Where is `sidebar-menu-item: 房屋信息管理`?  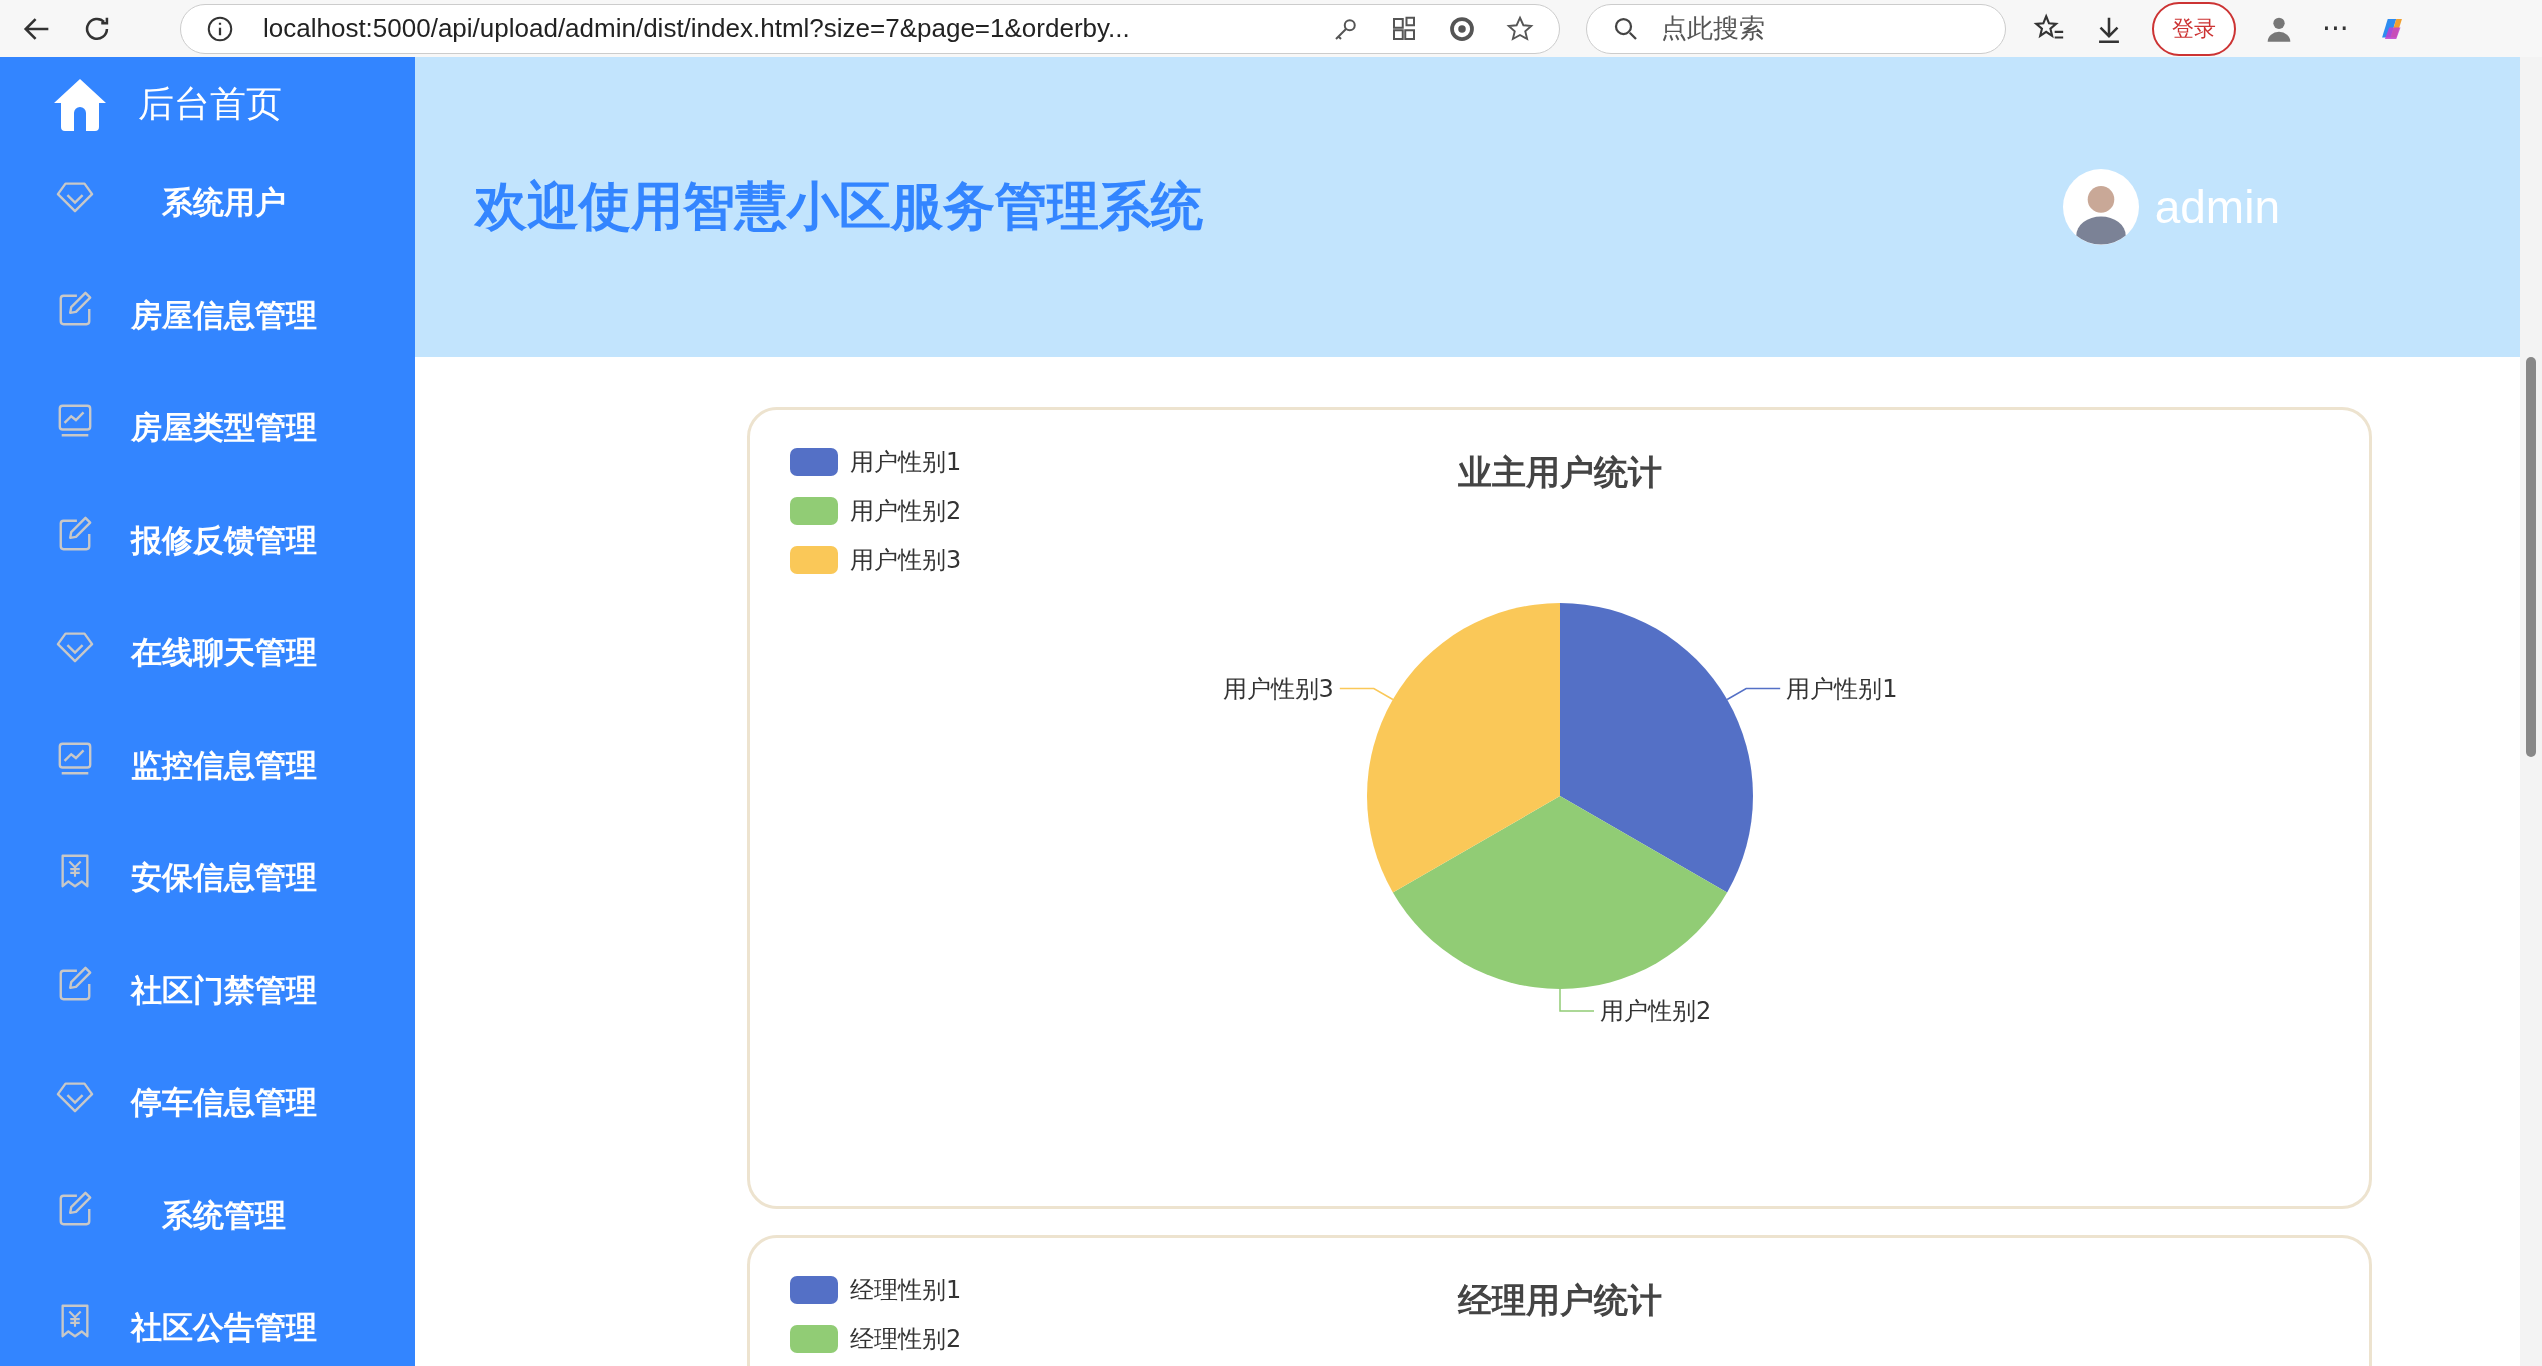 sidebar-menu-item: 房屋信息管理 is located at coordinates (207, 315).